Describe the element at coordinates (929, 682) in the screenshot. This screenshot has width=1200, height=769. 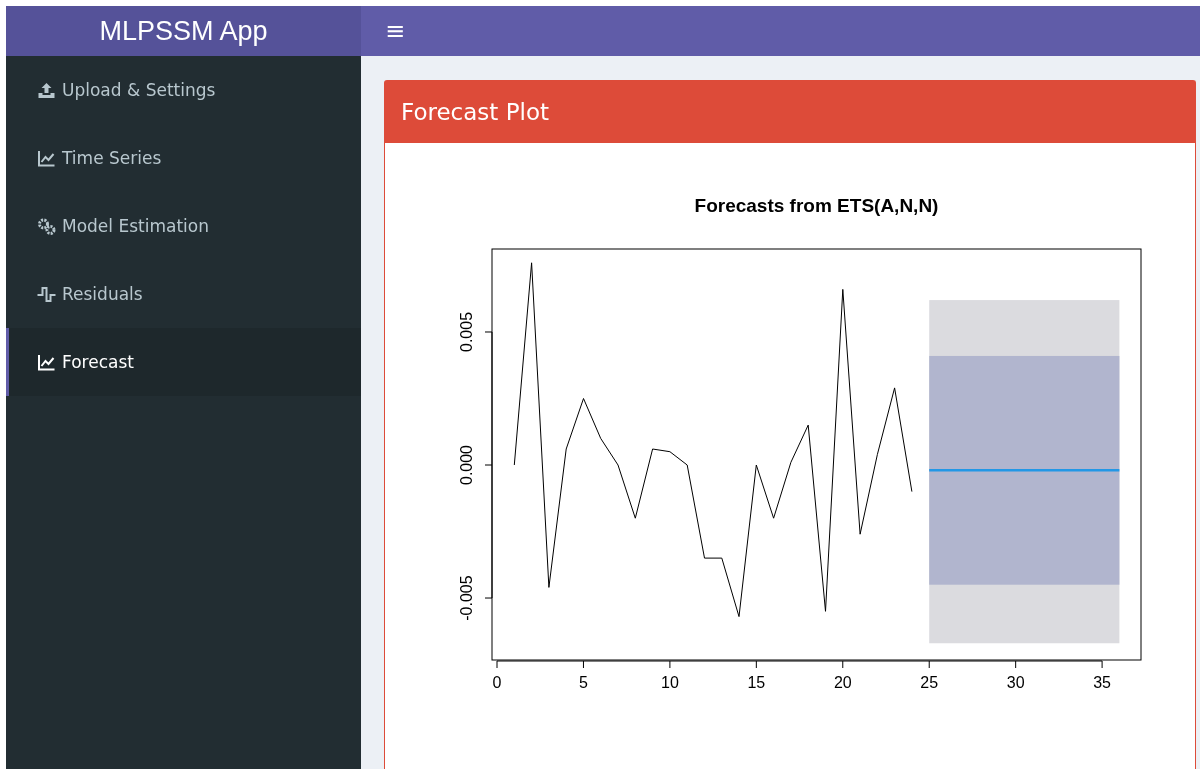
I see `x-tick-label: 25` at that location.